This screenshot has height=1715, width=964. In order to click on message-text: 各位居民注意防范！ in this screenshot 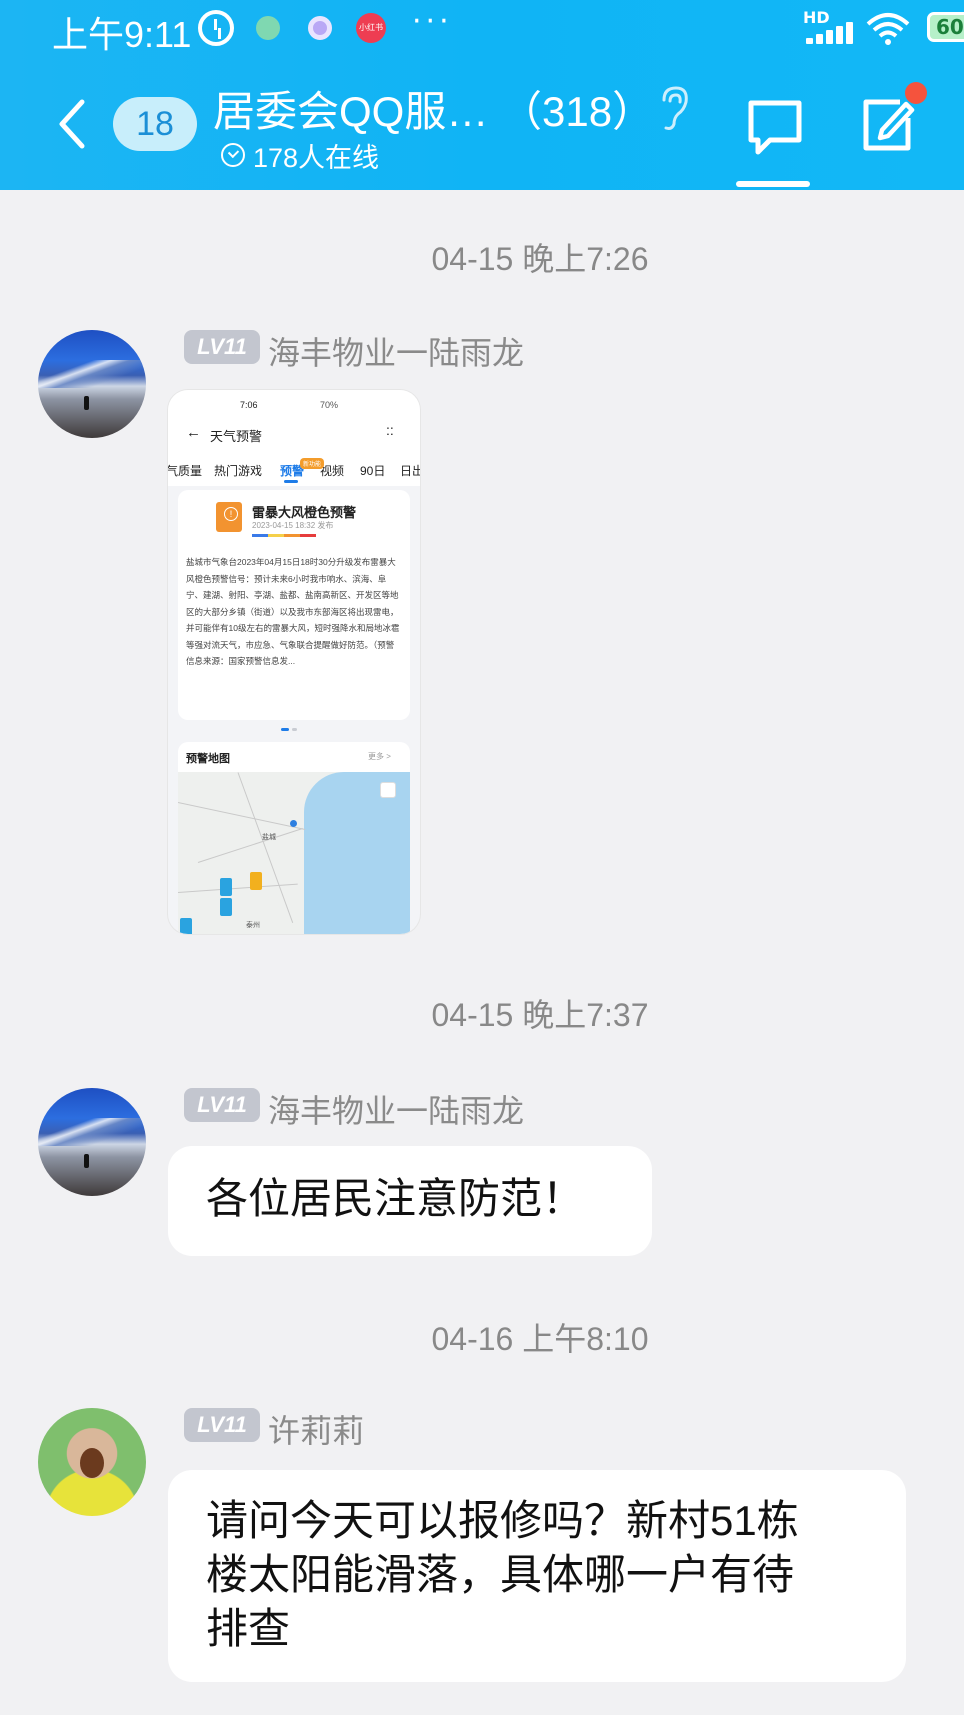, I will do `click(395, 1198)`.